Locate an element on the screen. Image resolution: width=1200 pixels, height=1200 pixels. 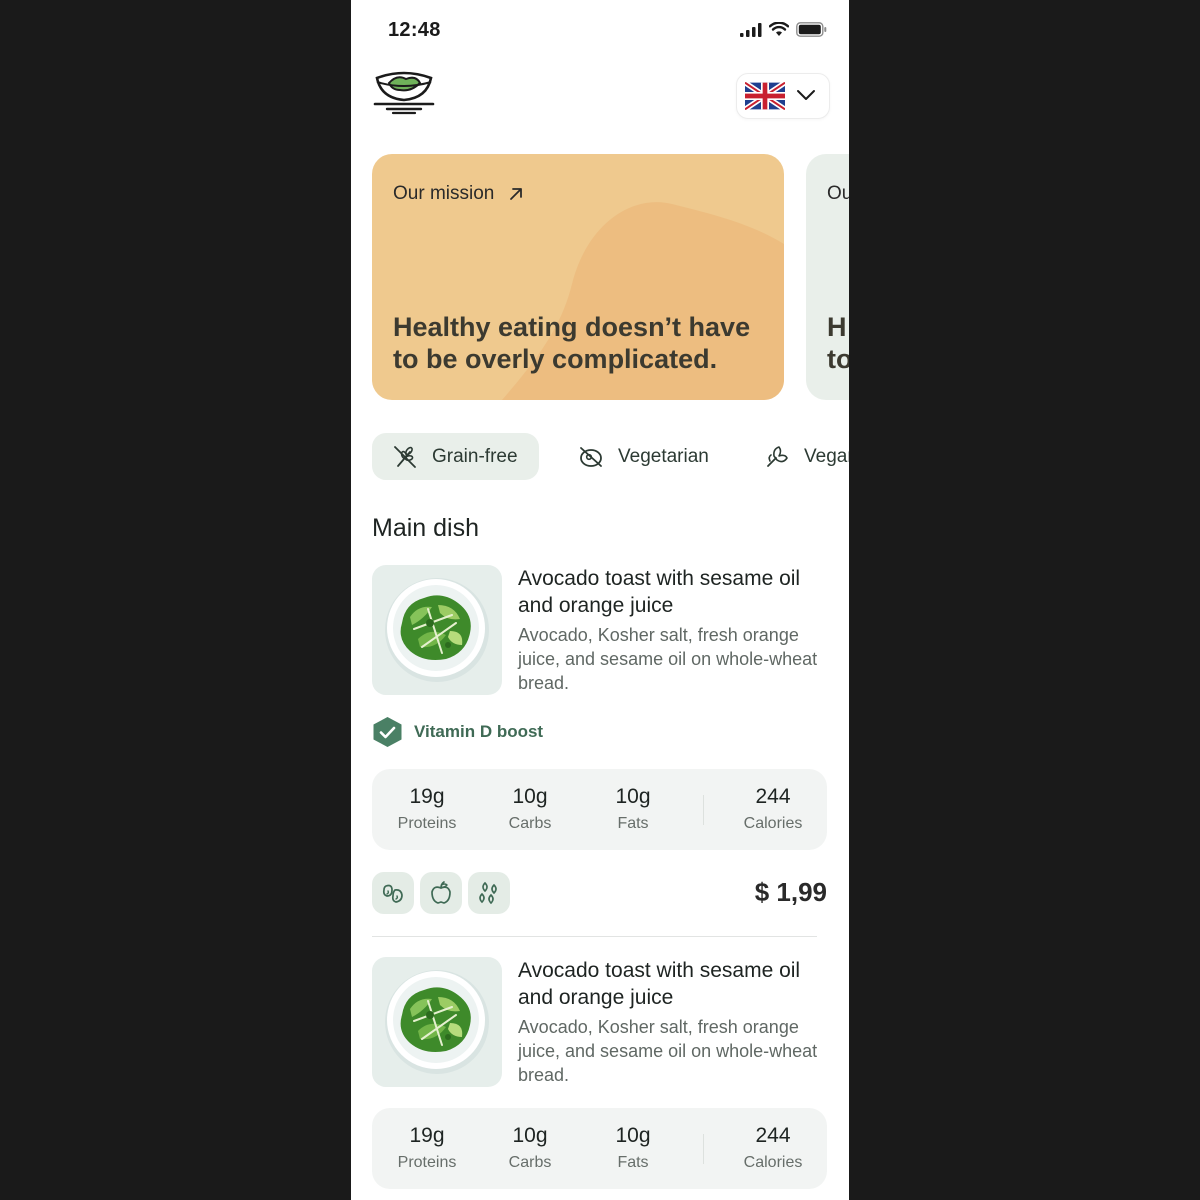
chevron-down-icon is located at coordinates (806, 95).